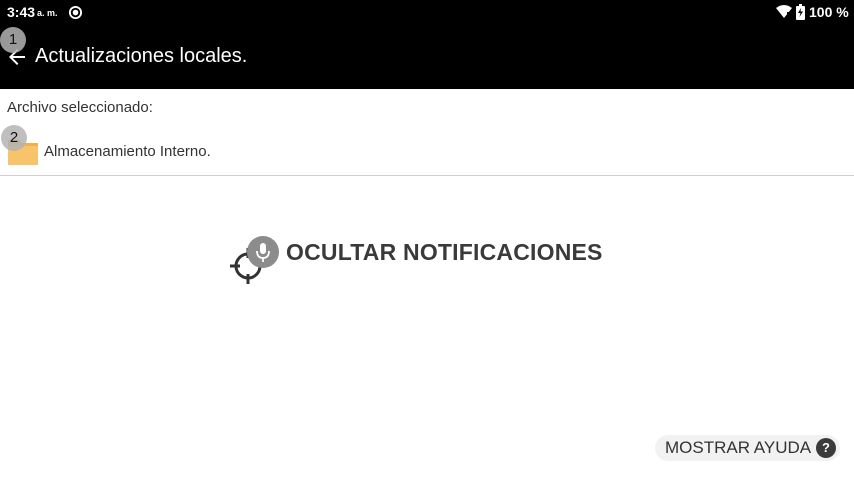 This screenshot has height=480, width=854. Describe the element at coordinates (800, 12) in the screenshot. I see `battery-icon` at that location.